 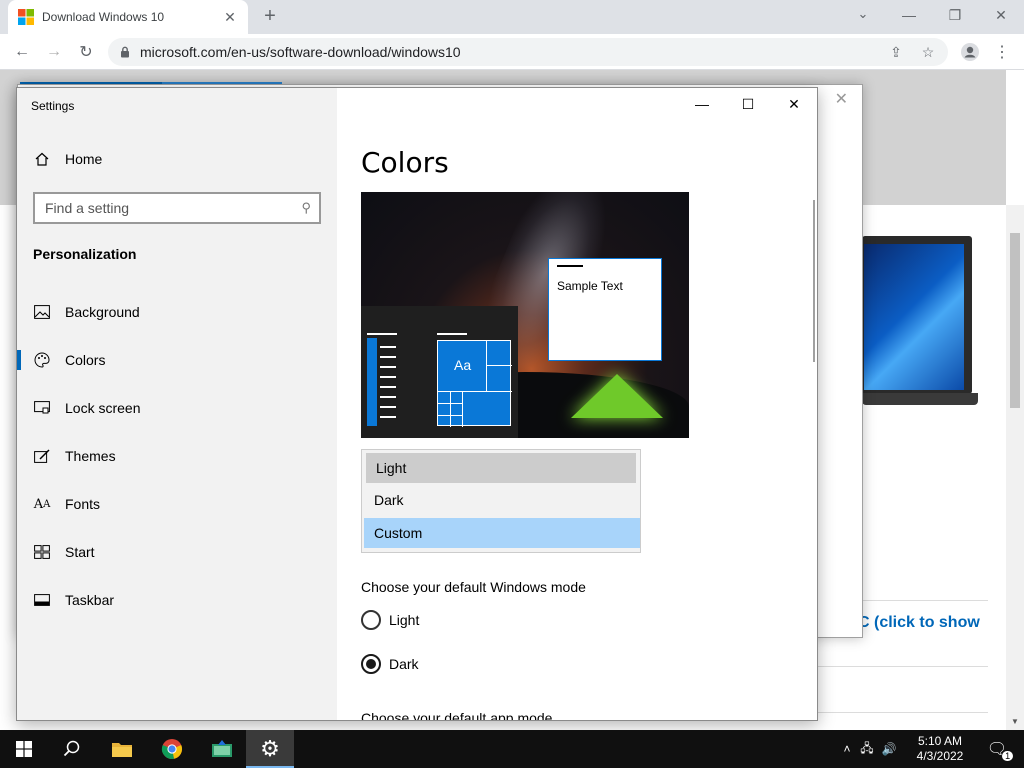 I want to click on download-link: C (click to show, so click(x=919, y=623).